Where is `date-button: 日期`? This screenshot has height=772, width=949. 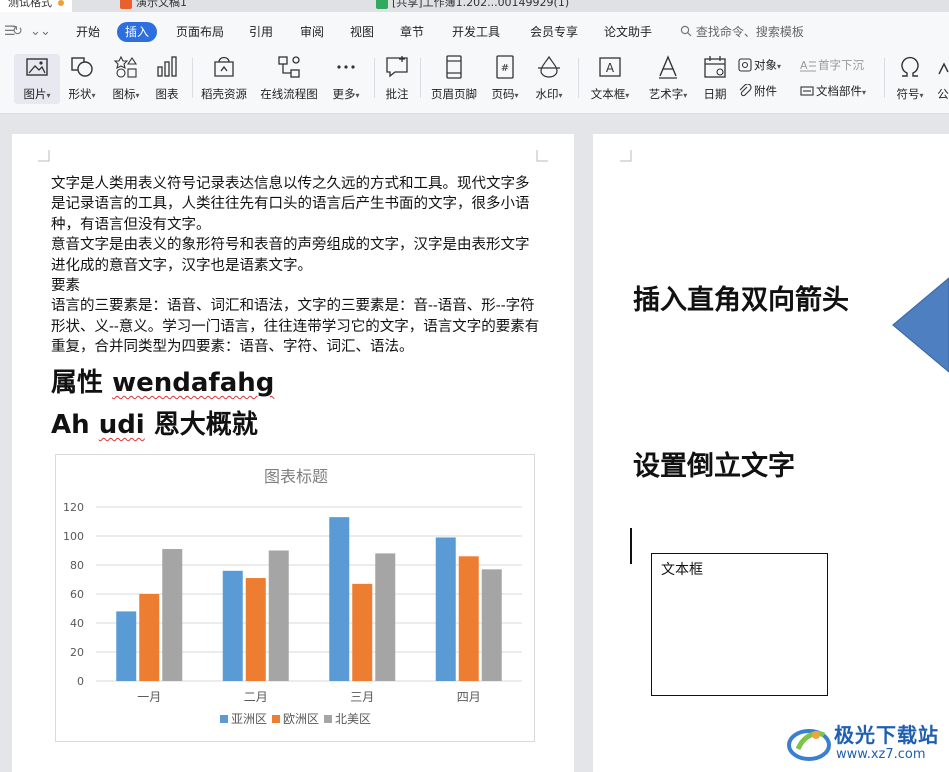
date-button: 日期 is located at coordinates (715, 79).